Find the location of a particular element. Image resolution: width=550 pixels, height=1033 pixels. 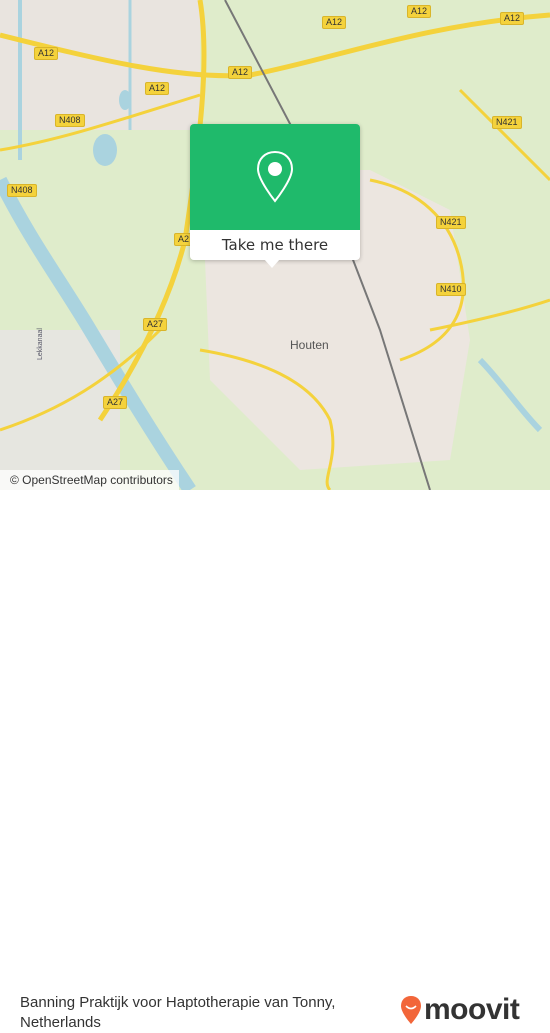

map-pin-icon is located at coordinates (275, 176).